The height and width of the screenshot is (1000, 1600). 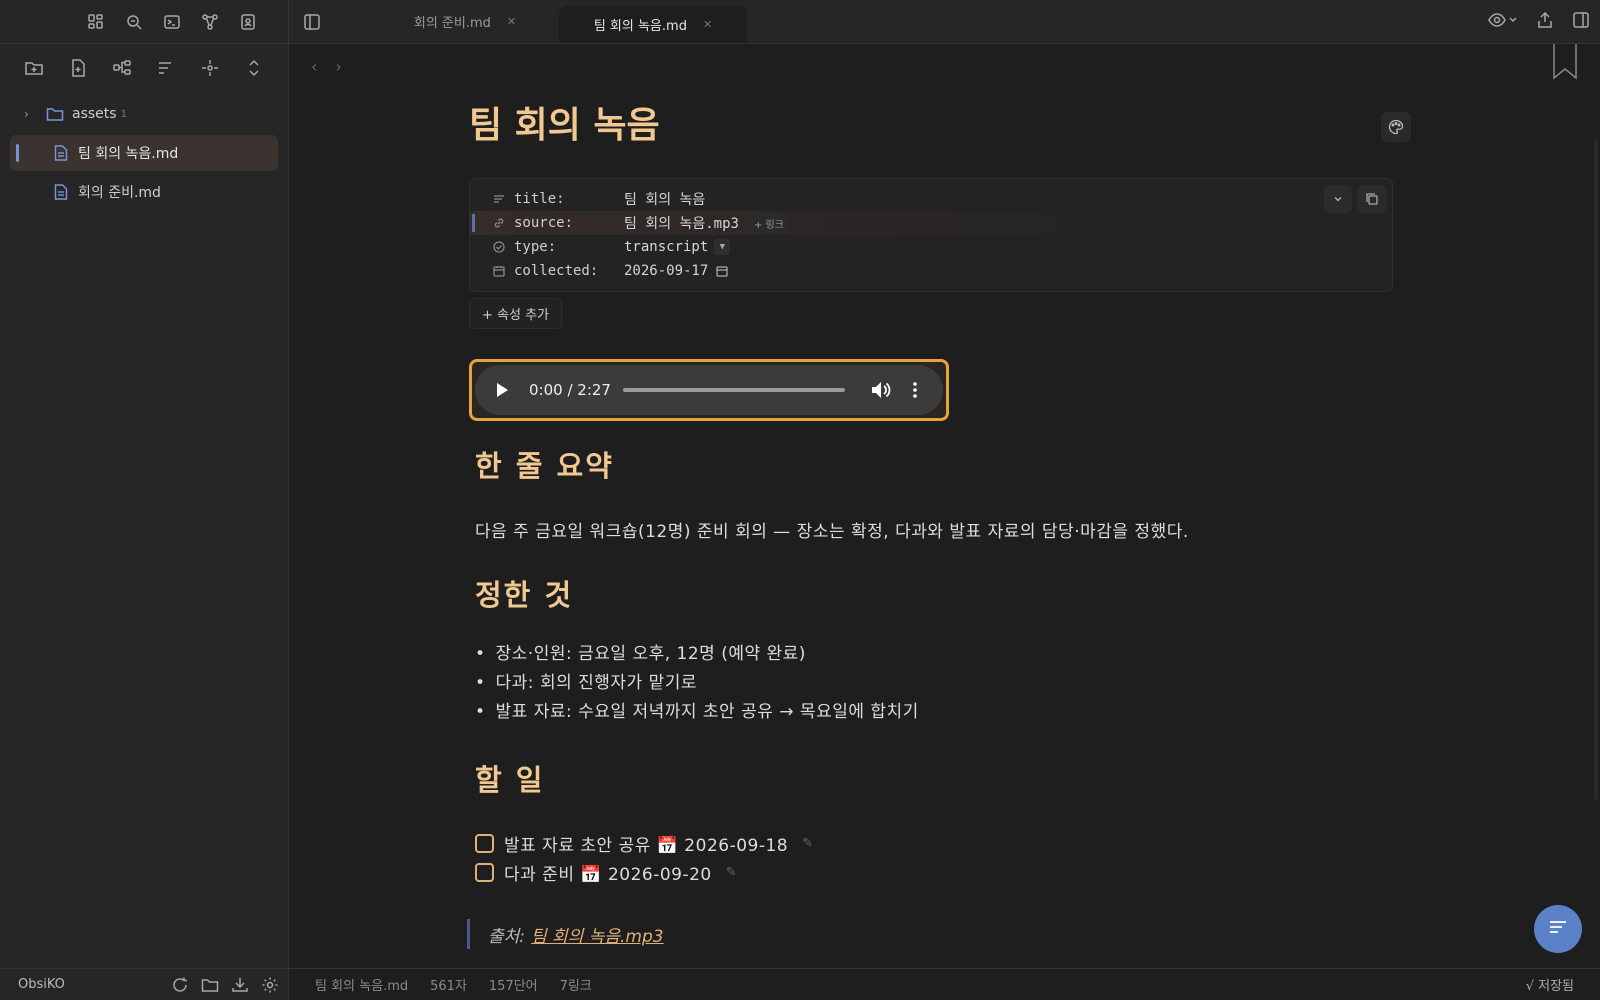 I want to click on task-item: 발표 자료 초안 공유 📅 2026-09-18 ✎, so click(x=937, y=843).